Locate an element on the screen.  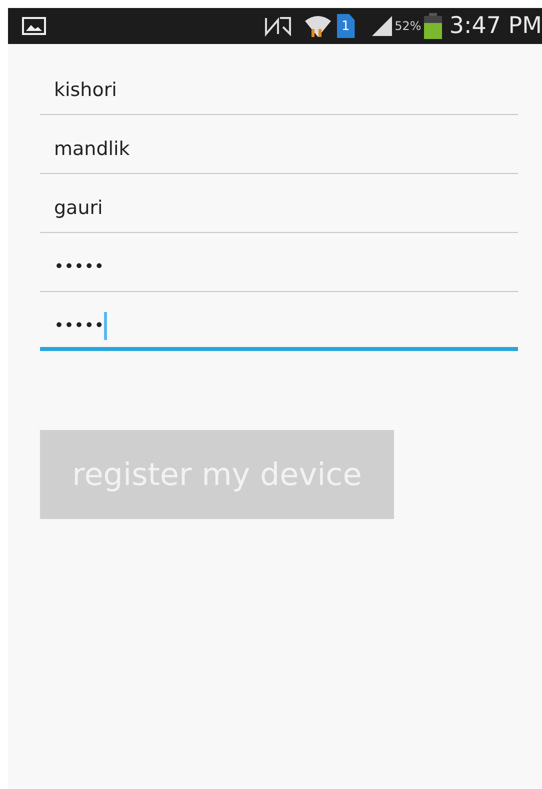
clock-time: 3:47 PM is located at coordinates (495, 26).